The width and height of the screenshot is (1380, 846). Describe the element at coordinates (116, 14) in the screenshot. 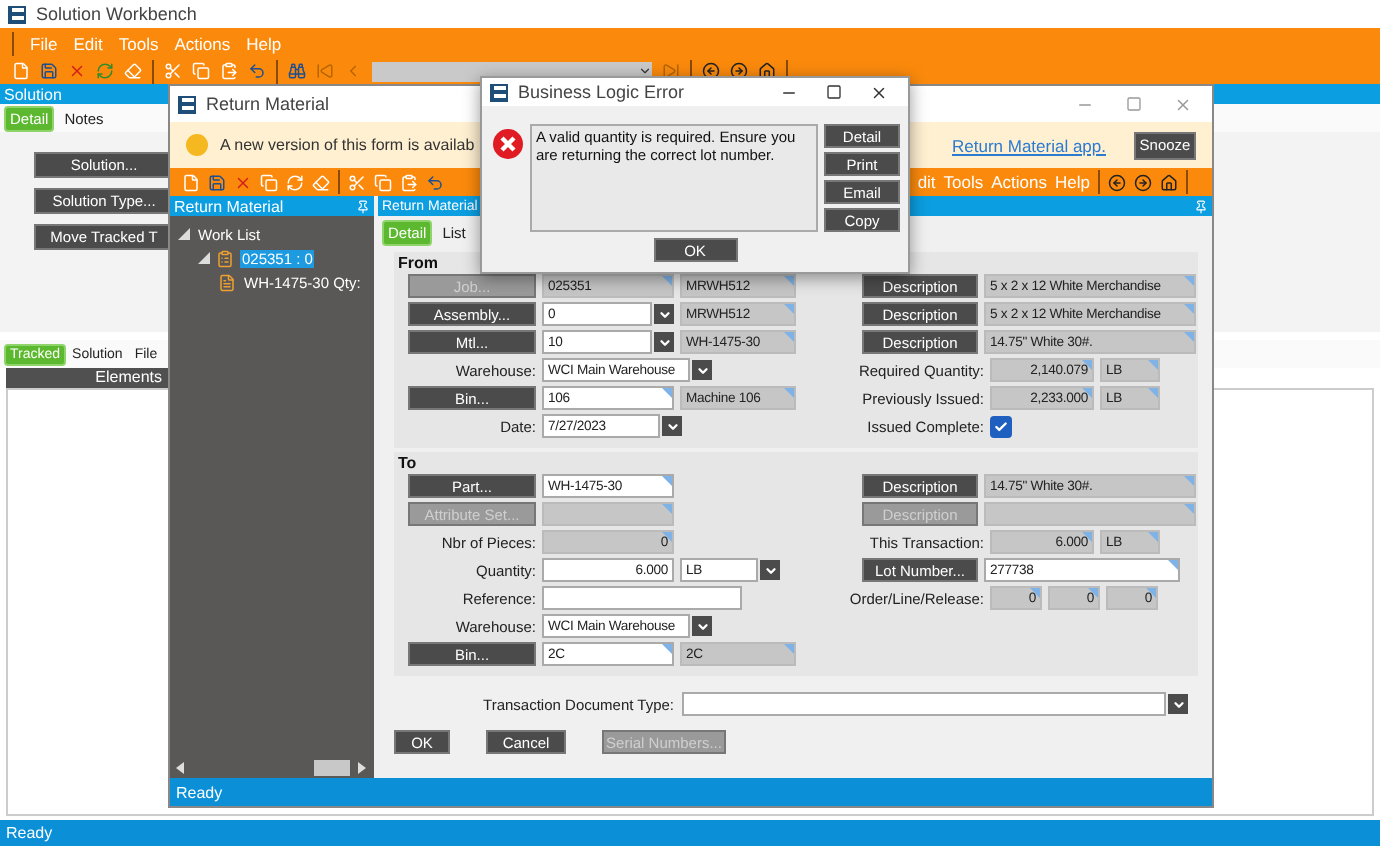

I see `window-title: Solution Workbench` at that location.